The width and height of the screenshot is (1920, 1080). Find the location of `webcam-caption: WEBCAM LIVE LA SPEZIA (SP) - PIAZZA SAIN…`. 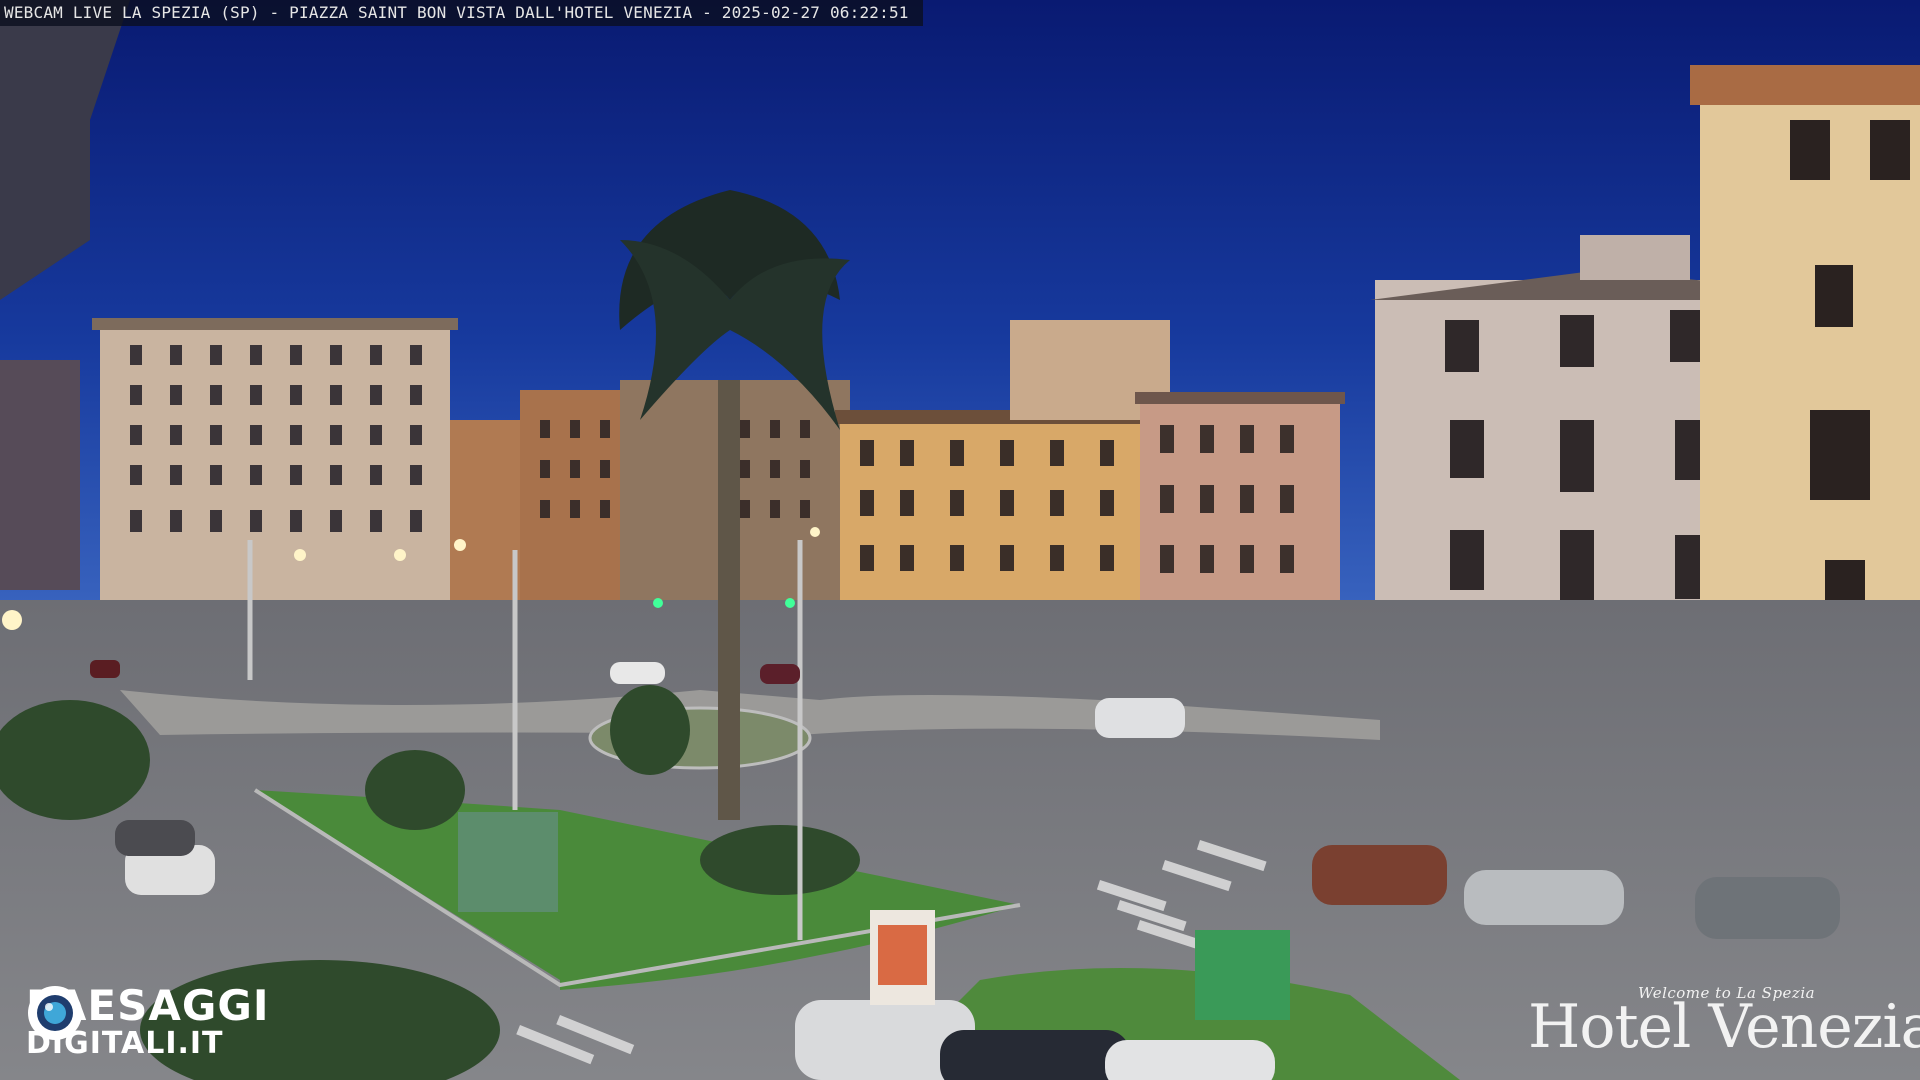

webcam-caption: WEBCAM LIVE LA SPEZIA (SP) - PIAZZA SAIN… is located at coordinates (461, 13).